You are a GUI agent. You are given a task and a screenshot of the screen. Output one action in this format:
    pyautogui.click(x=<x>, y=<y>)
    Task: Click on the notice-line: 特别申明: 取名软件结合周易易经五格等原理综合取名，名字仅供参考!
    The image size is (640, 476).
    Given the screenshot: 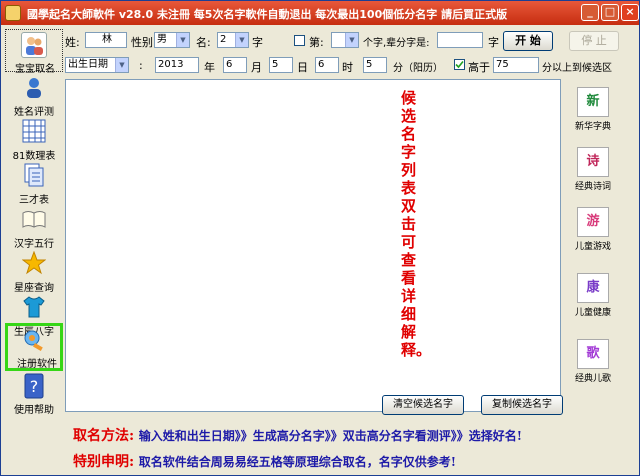 What is the action you would take?
    pyautogui.click(x=264, y=461)
    